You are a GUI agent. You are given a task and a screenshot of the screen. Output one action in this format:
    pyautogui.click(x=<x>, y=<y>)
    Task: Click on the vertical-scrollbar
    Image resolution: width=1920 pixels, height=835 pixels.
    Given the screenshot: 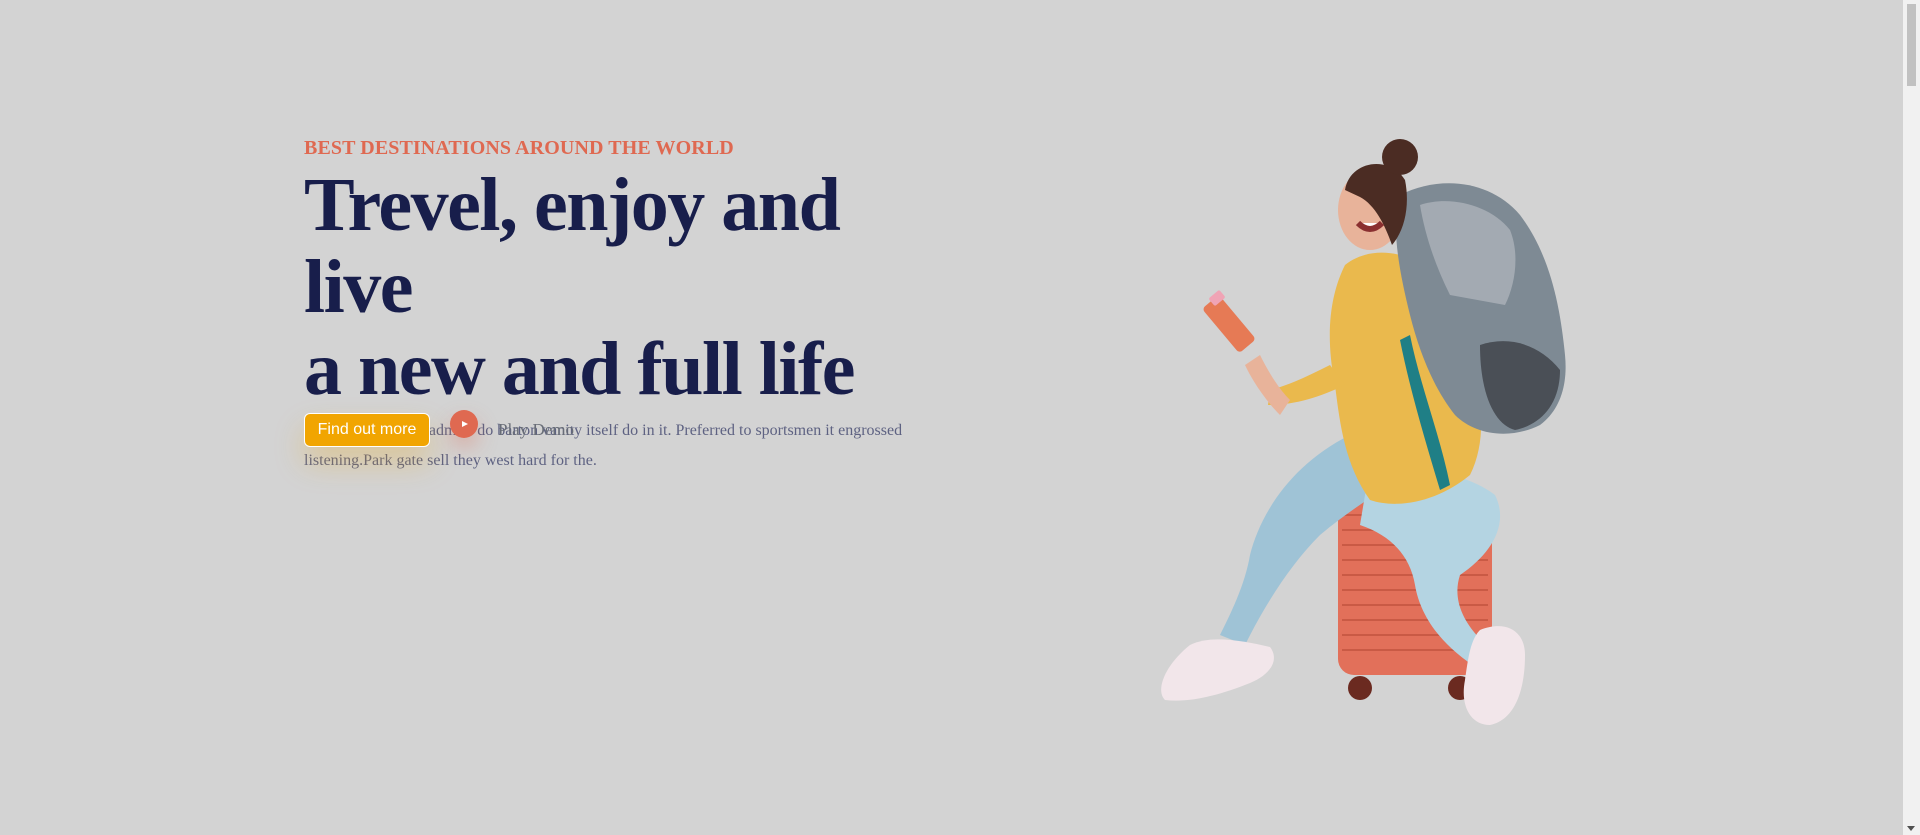 What is the action you would take?
    pyautogui.click(x=1911, y=417)
    